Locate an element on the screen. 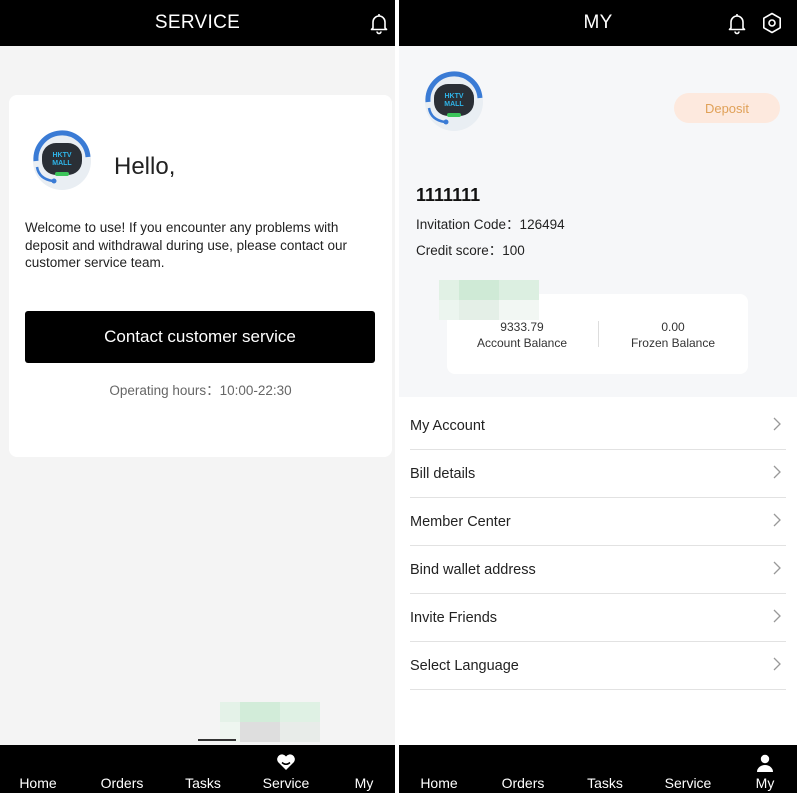 The height and width of the screenshot is (793, 797). menu-item-label: Invite Friends is located at coordinates (454, 617).